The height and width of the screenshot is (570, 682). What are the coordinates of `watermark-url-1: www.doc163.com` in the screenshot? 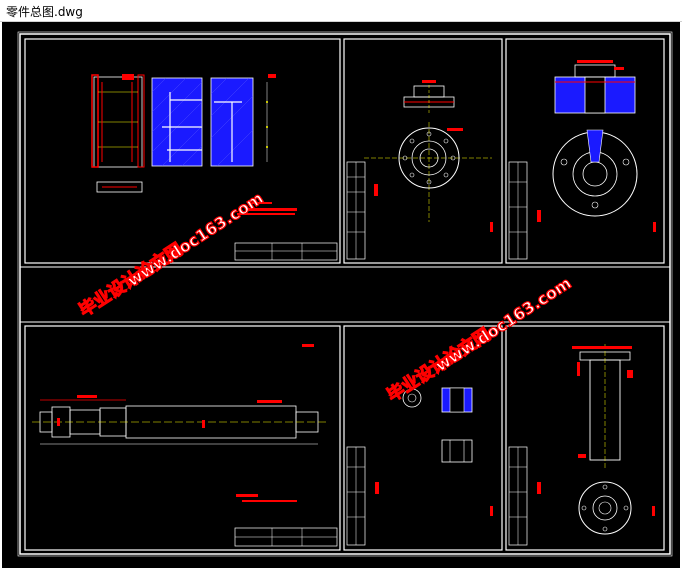 It's located at (195, 239).